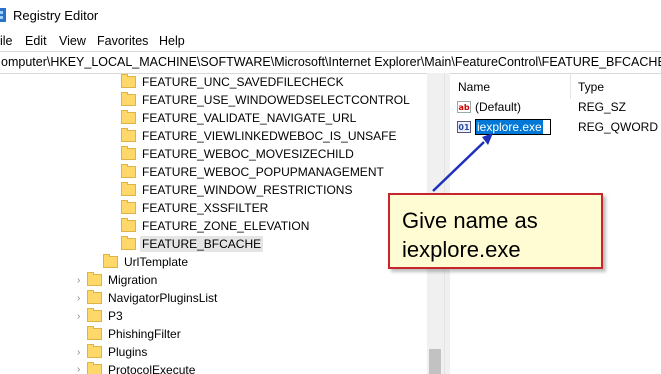 The height and width of the screenshot is (374, 661). What do you see at coordinates (464, 107) in the screenshot?
I see `string-value-icon: ab` at bounding box center [464, 107].